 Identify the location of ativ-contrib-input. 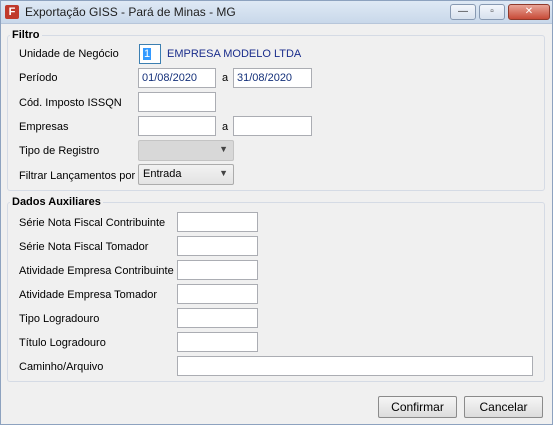
(217, 270).